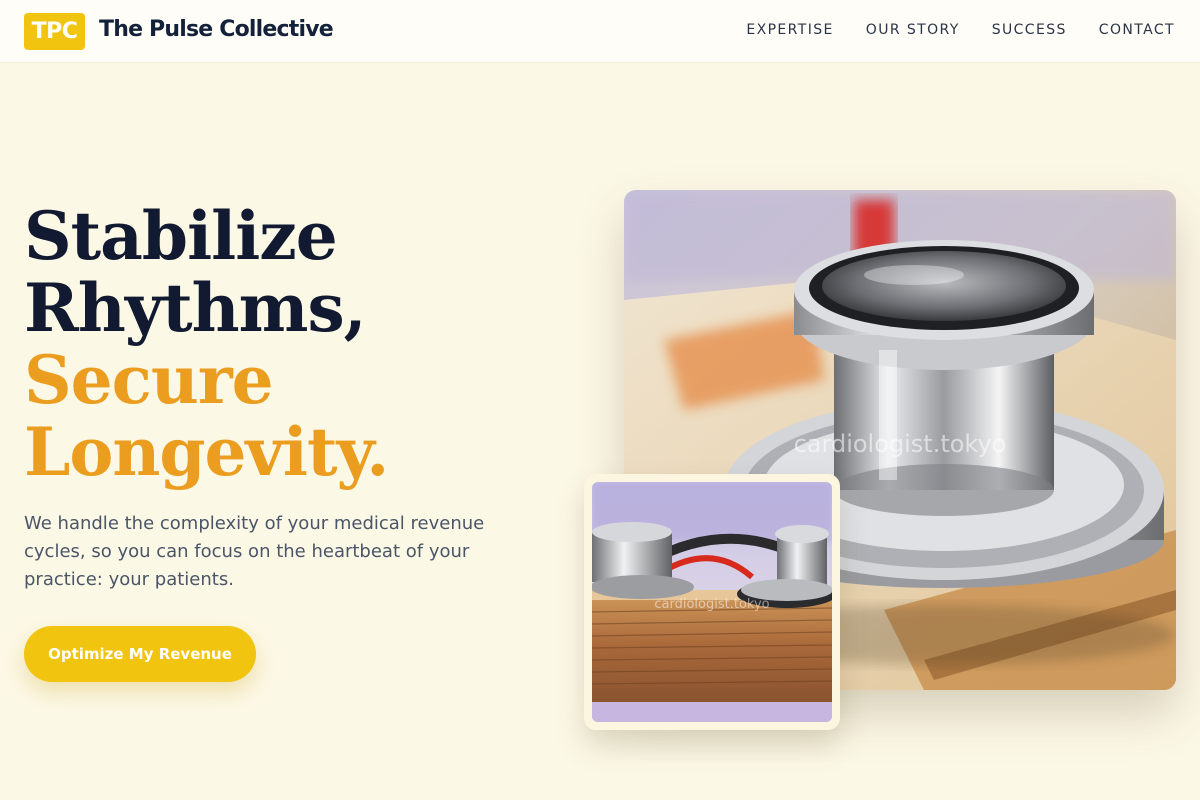 The height and width of the screenshot is (800, 1200). Describe the element at coordinates (1029, 30) in the screenshot. I see `nav-item-success: SUCCESS` at that location.